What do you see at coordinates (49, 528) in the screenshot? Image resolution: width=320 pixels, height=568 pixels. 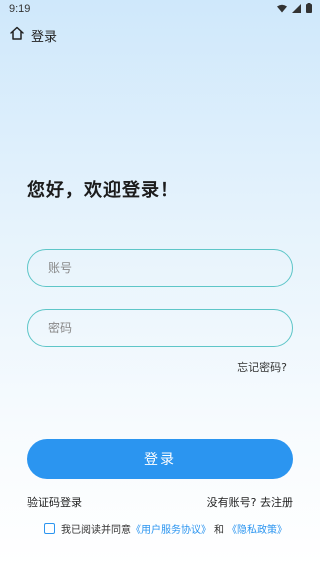 I see `agreement-checkbox` at bounding box center [49, 528].